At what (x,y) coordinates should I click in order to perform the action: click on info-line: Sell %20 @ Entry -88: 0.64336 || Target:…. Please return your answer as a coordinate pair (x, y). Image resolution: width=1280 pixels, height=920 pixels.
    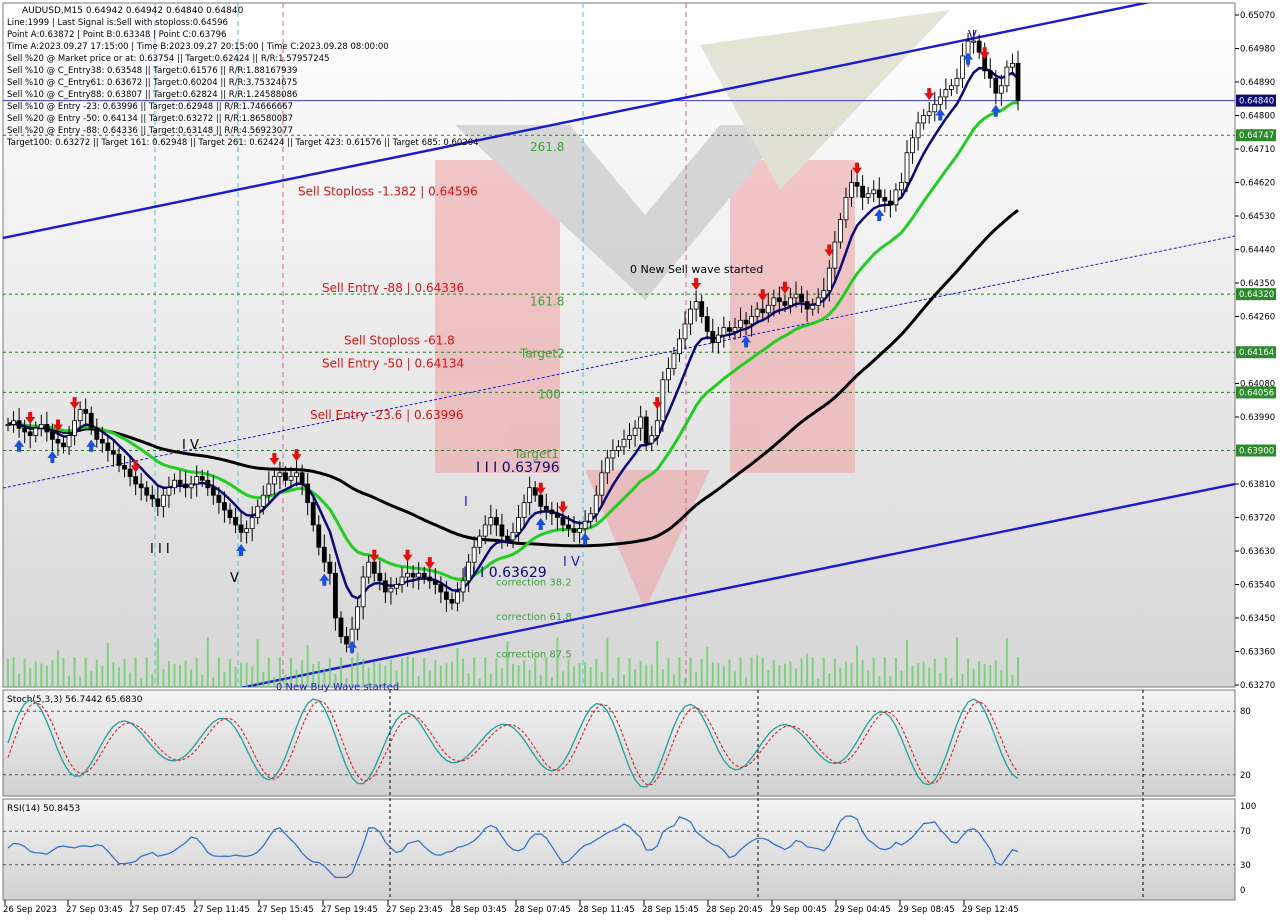
    Looking at the image, I should click on (150, 131).